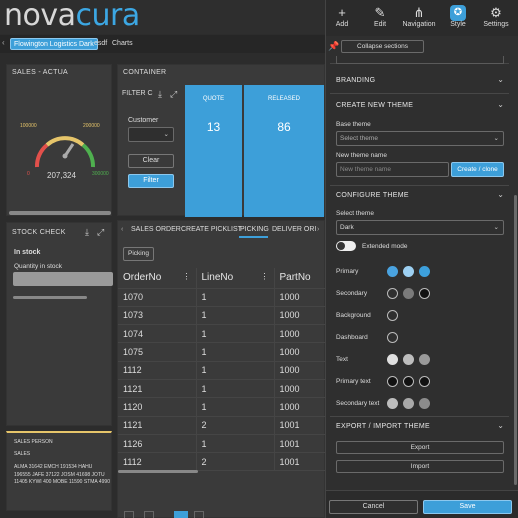  What do you see at coordinates (392, 337) in the screenshot?
I see `dashboard-swatch` at bounding box center [392, 337].